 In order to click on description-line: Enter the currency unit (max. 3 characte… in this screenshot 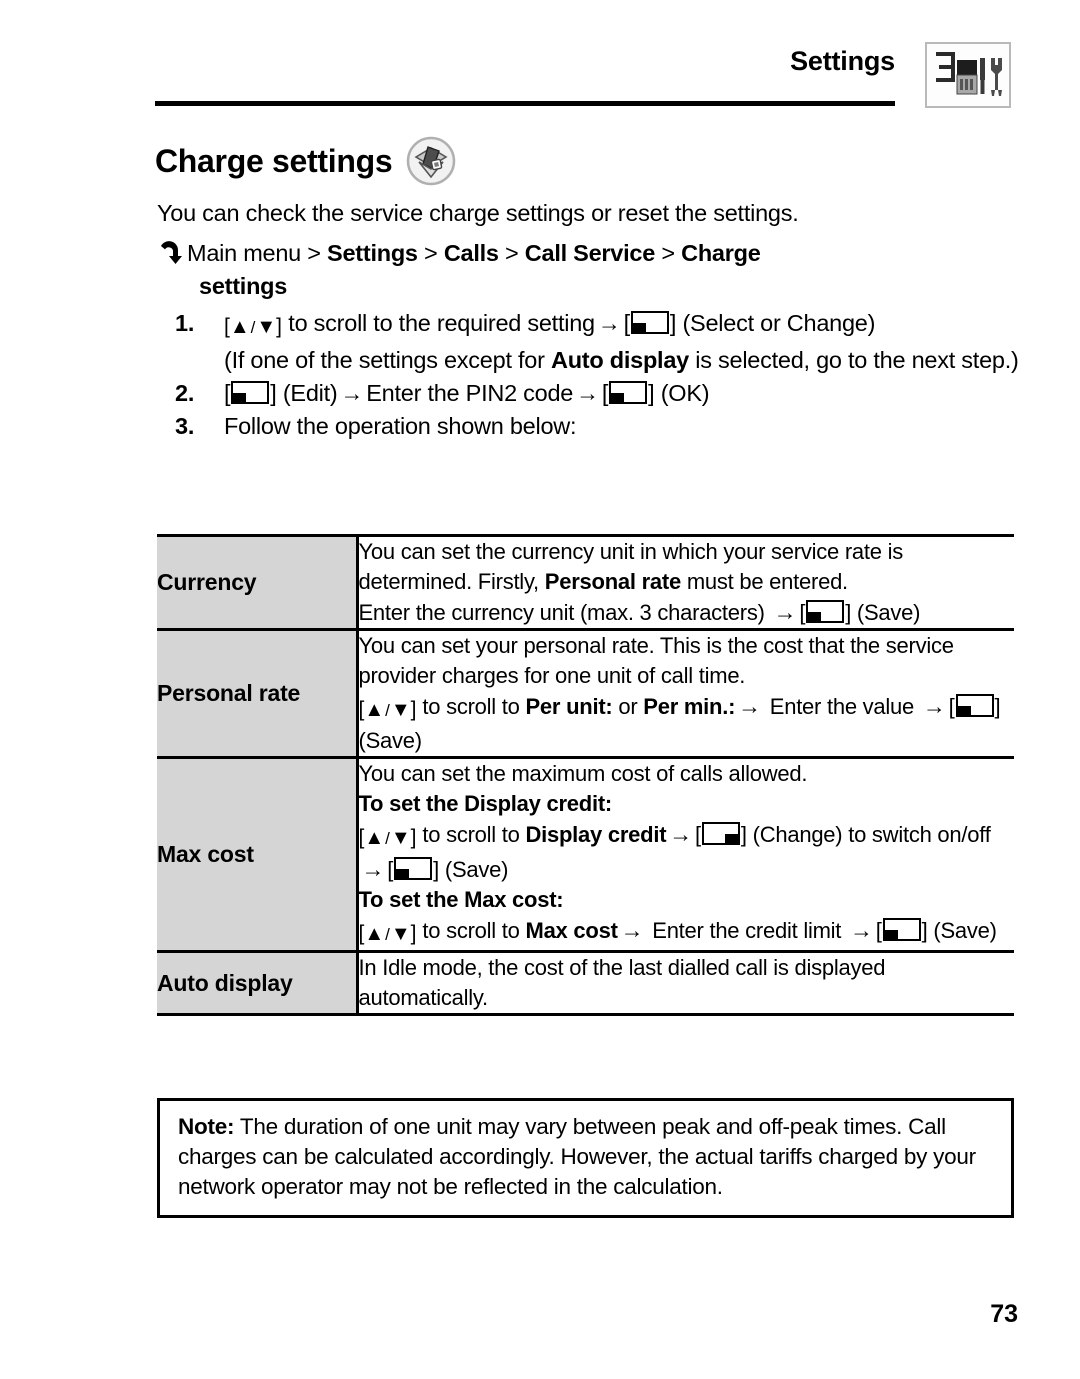, I will do `click(687, 612)`.